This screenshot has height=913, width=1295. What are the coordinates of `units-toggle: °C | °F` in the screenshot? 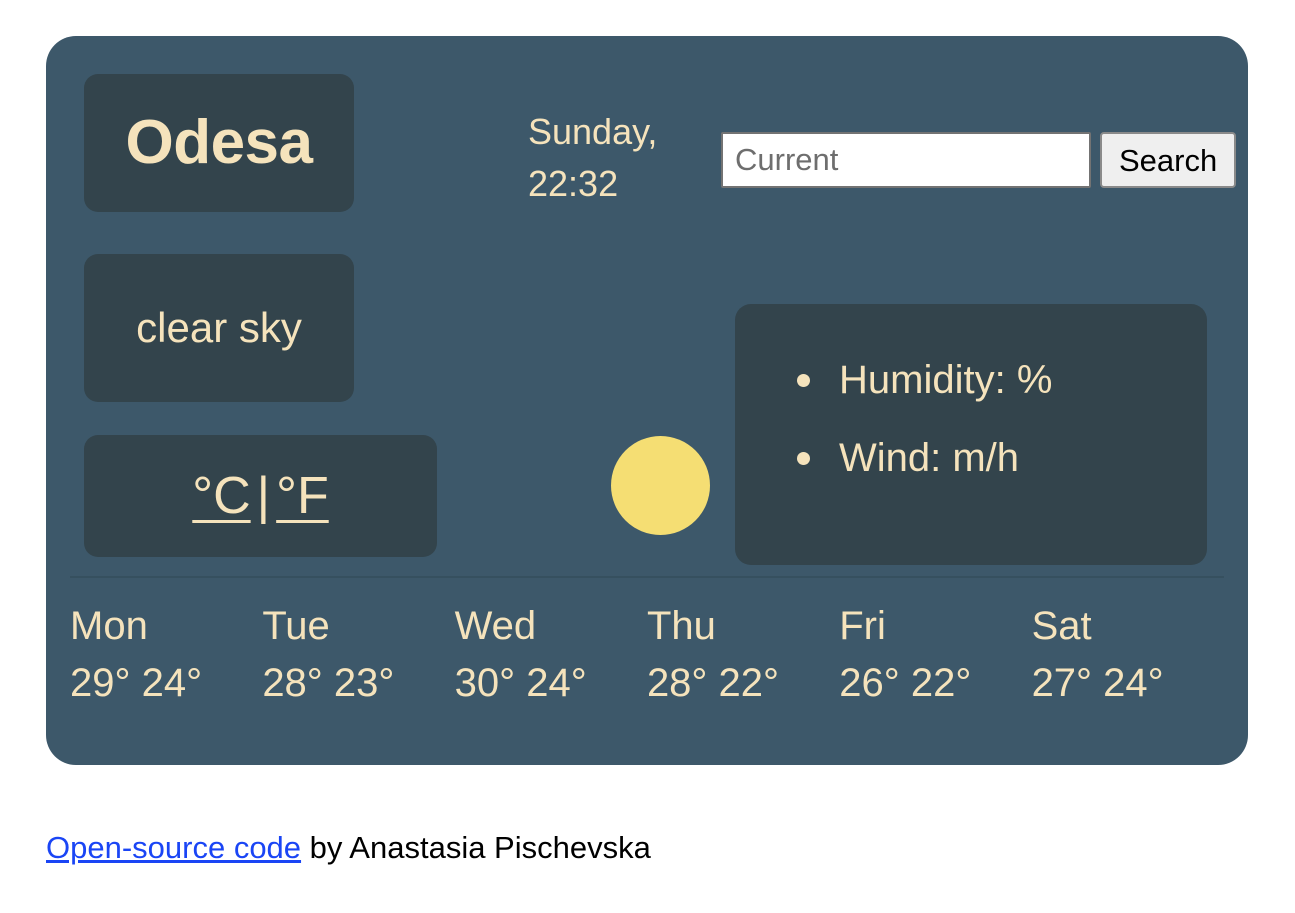 It's located at (260, 496).